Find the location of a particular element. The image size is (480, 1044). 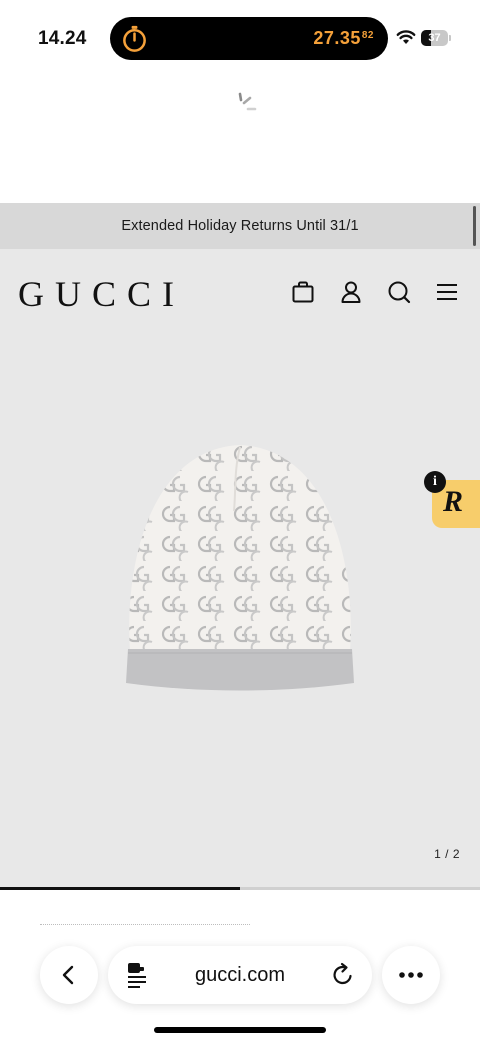

home-indicator is located at coordinates (240, 1030).